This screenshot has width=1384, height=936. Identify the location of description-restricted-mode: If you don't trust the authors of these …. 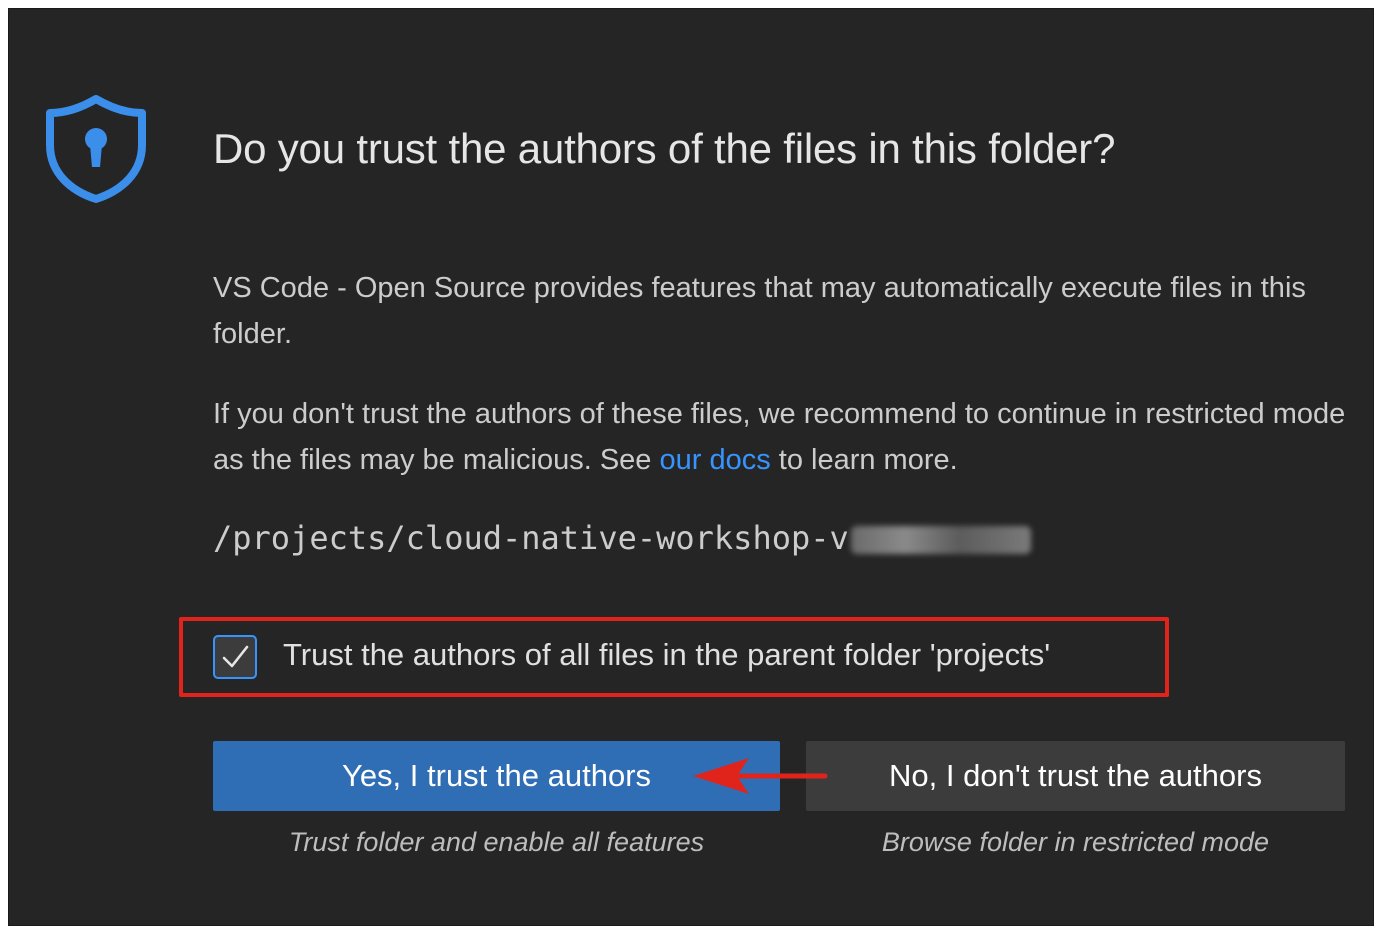
(788, 437).